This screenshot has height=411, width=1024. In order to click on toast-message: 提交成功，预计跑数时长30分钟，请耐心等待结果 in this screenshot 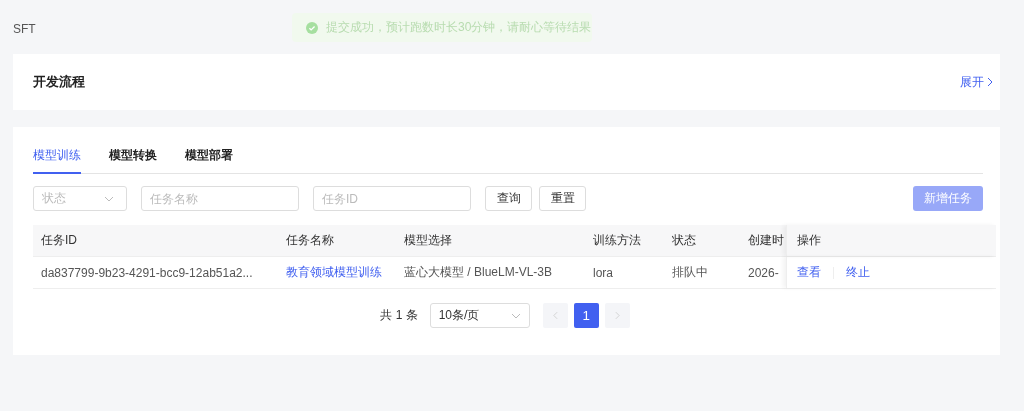, I will do `click(459, 27)`.